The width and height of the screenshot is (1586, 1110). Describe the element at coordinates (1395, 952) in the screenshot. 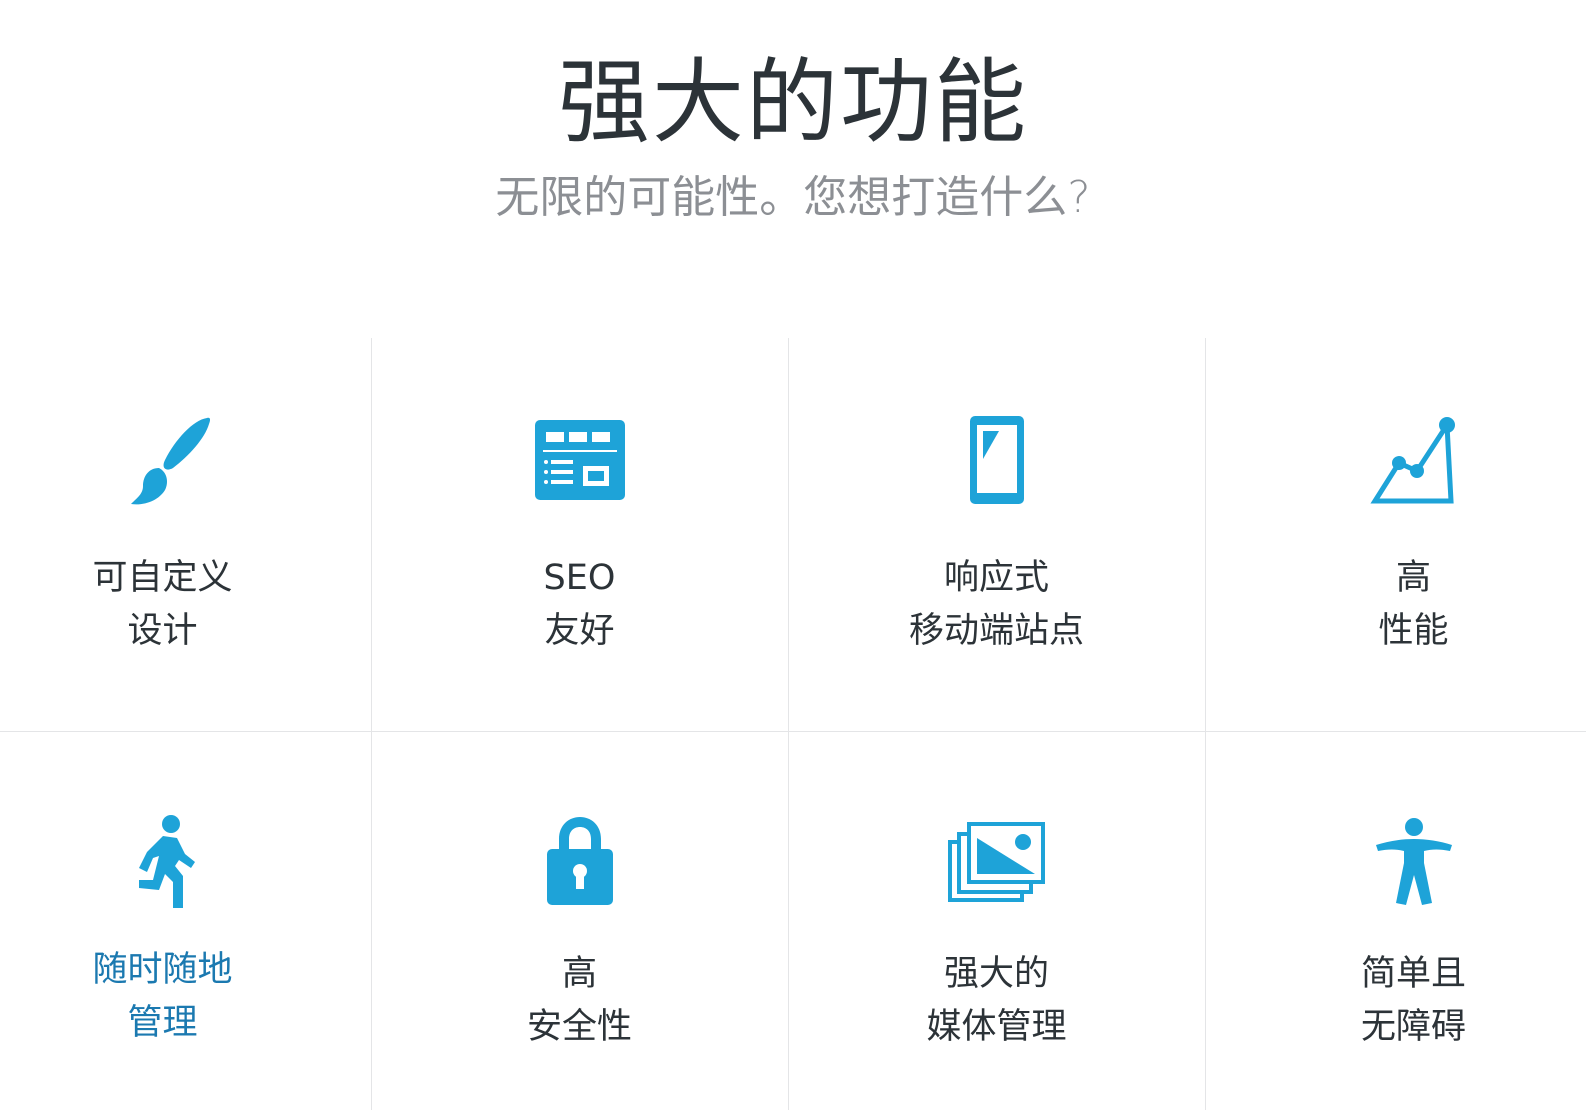

I see `feature-simple-accessible: 简单且 无障碍` at that location.